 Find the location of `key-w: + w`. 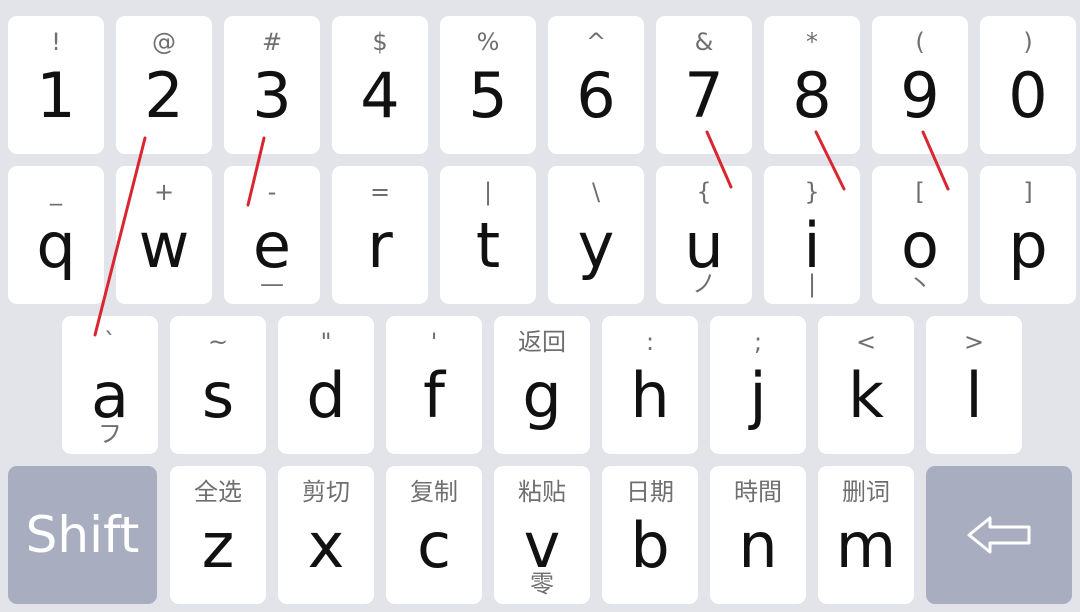

key-w: + w is located at coordinates (164, 235).